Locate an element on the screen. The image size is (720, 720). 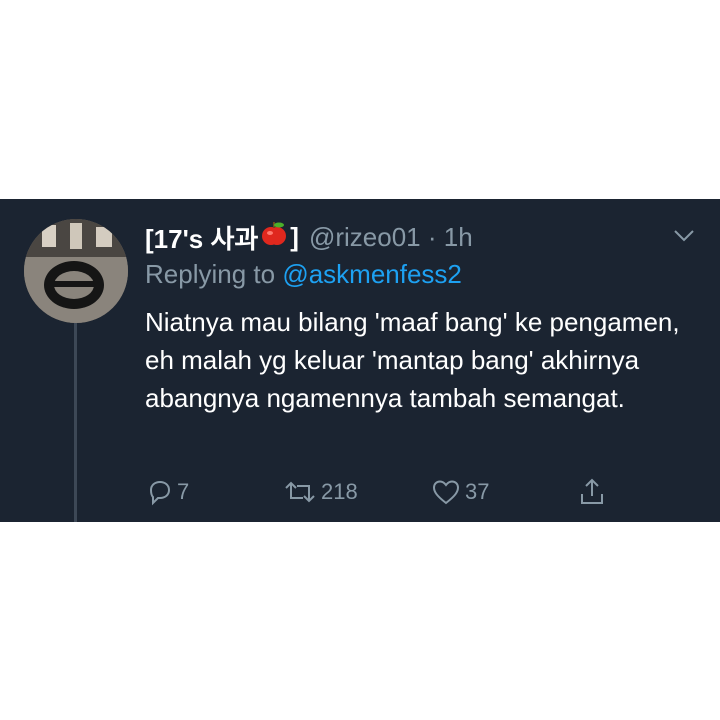
share-icon is located at coordinates (592, 491).